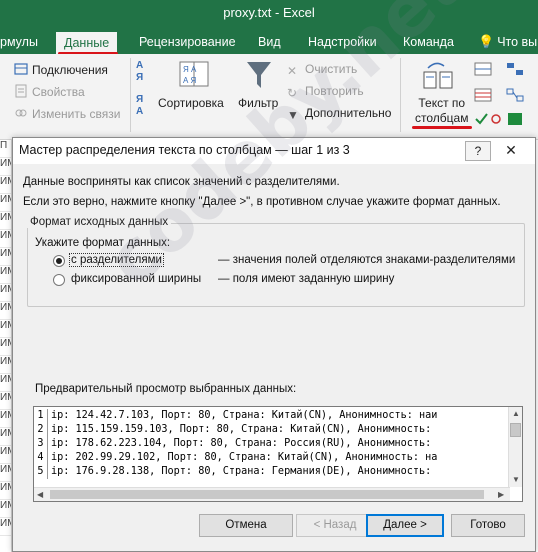 The height and width of the screenshot is (552, 538). Describe the element at coordinates (331, 69) in the screenshot. I see `clear-filter-label: Очистить` at that location.